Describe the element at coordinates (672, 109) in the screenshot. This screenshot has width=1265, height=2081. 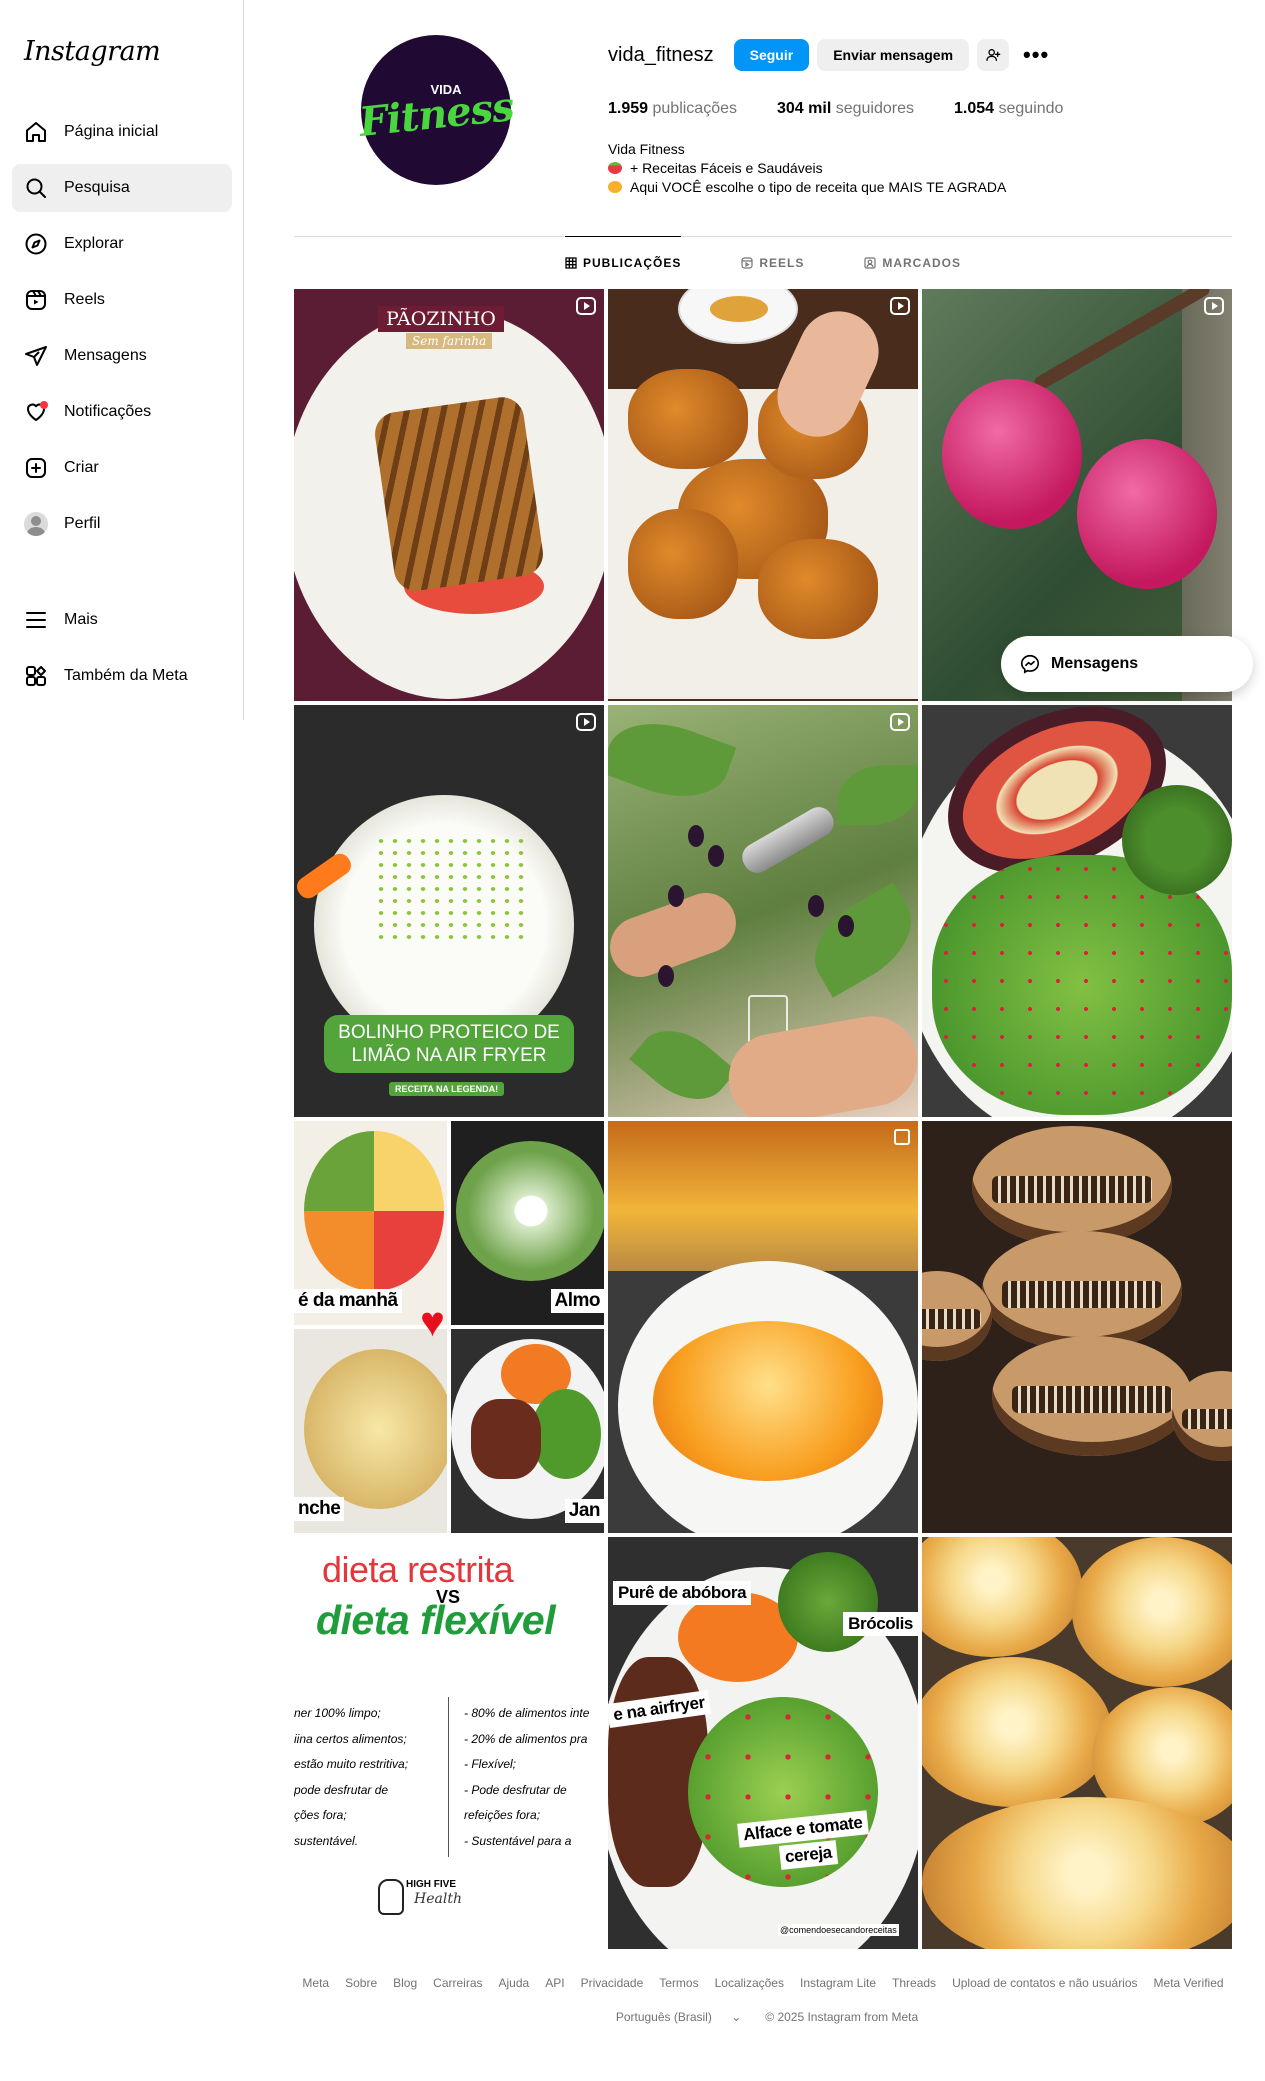
I see `posts-count: 1.959 publicações` at that location.